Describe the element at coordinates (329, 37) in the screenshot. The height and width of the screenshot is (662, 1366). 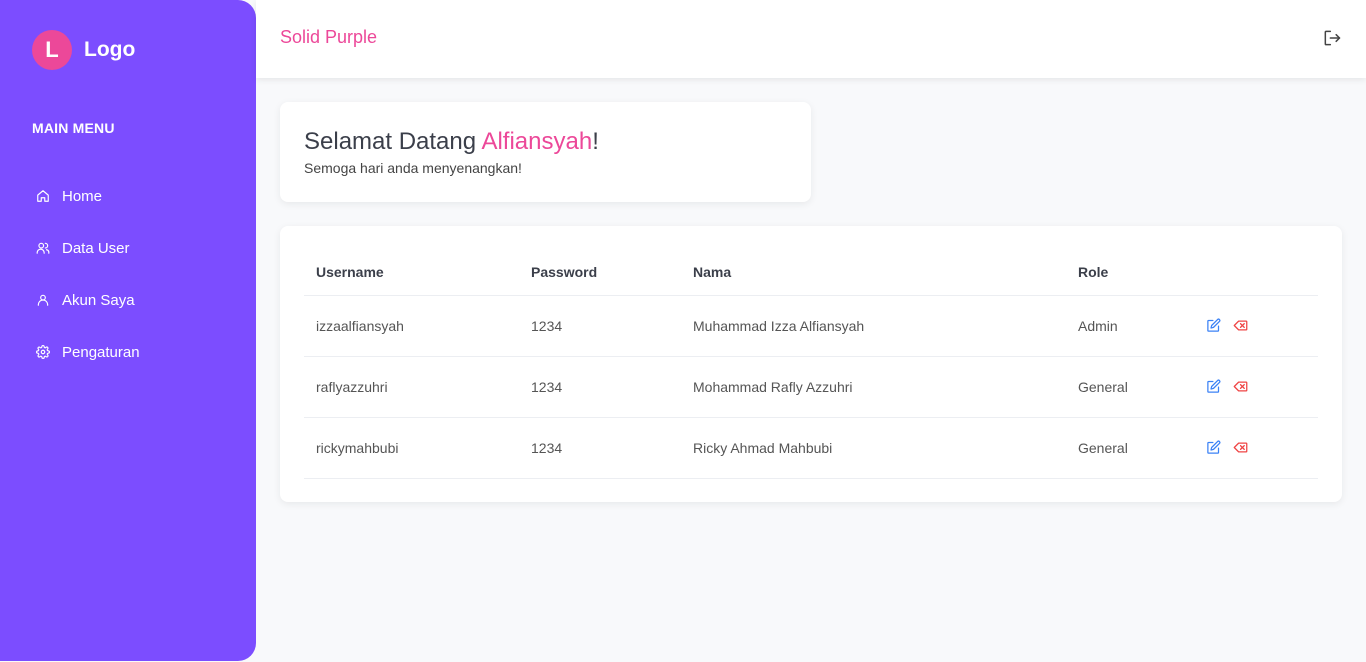
I see `page-title: Solid Purple` at that location.